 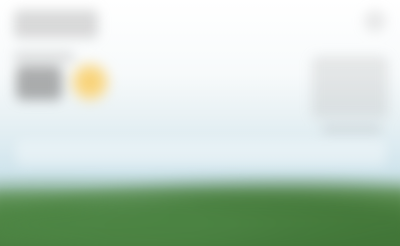 I want to click on location-label-placeholder, so click(x=44, y=57).